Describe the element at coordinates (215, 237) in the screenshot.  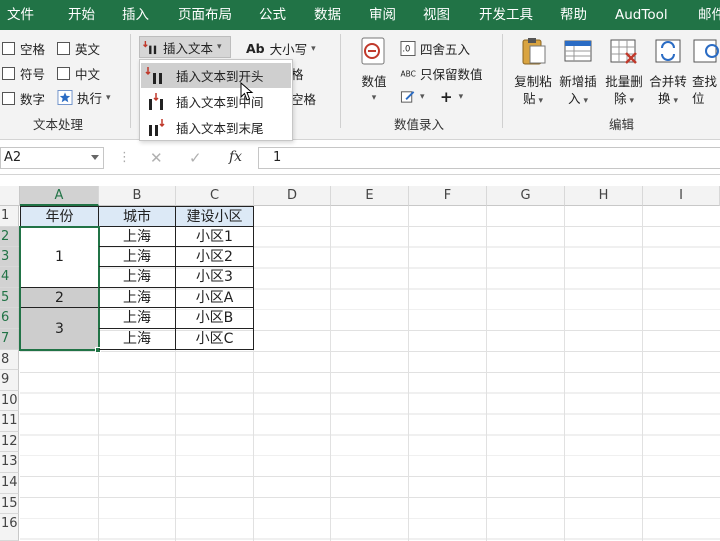
I see `table-cell: 小区1` at that location.